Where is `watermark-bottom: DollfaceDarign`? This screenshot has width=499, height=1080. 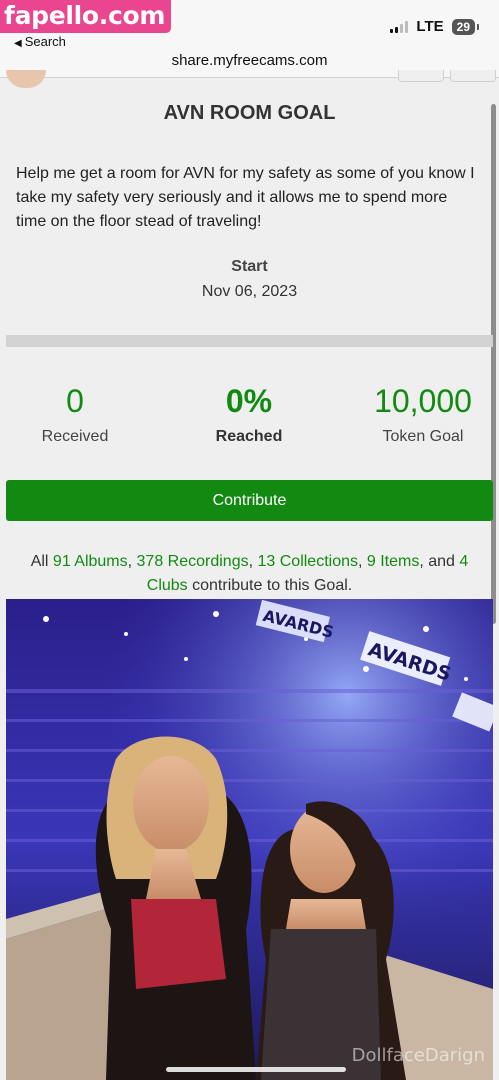 watermark-bottom: DollfaceDarign is located at coordinates (418, 1055).